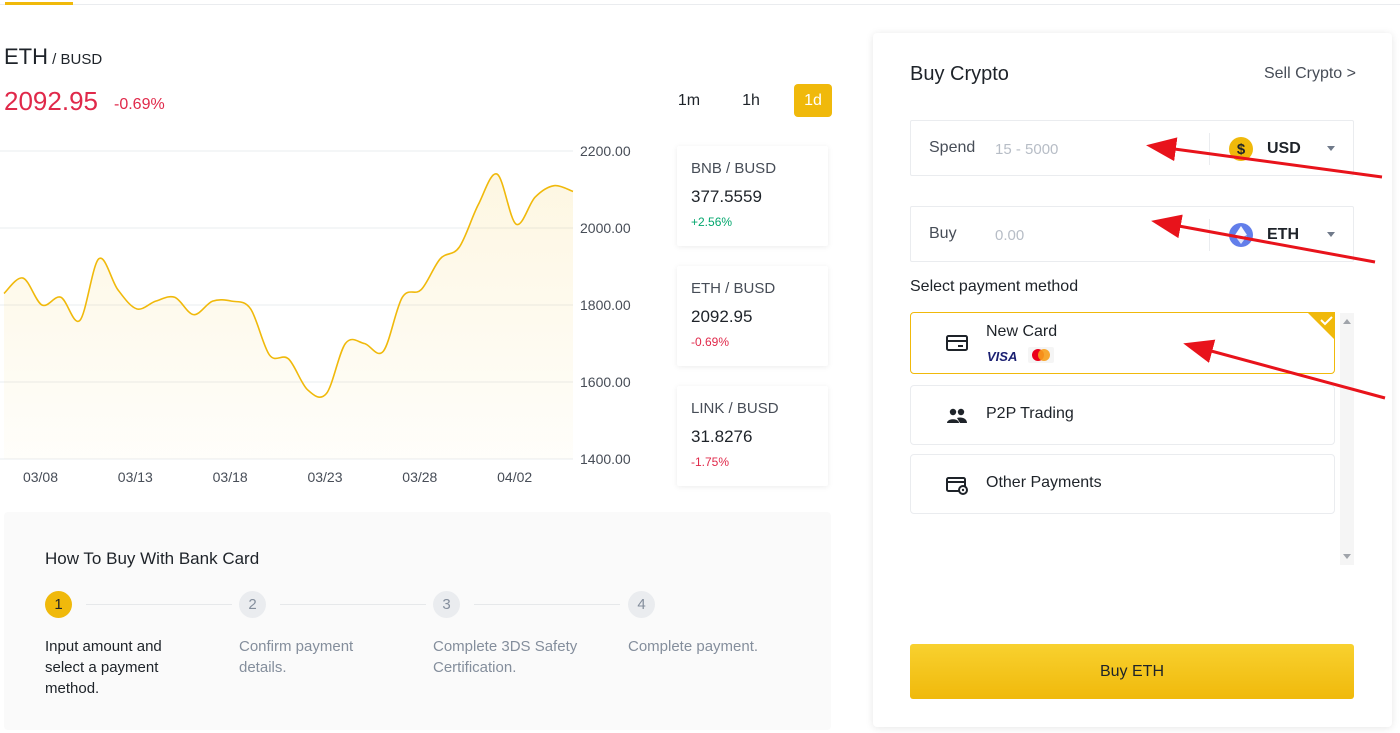  What do you see at coordinates (1122, 343) in the screenshot?
I see `payment-method-new-card: New Card VISA` at bounding box center [1122, 343].